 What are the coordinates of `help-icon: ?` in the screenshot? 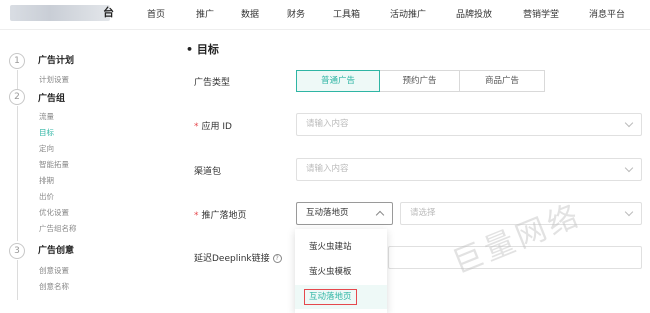 It's located at (277, 258).